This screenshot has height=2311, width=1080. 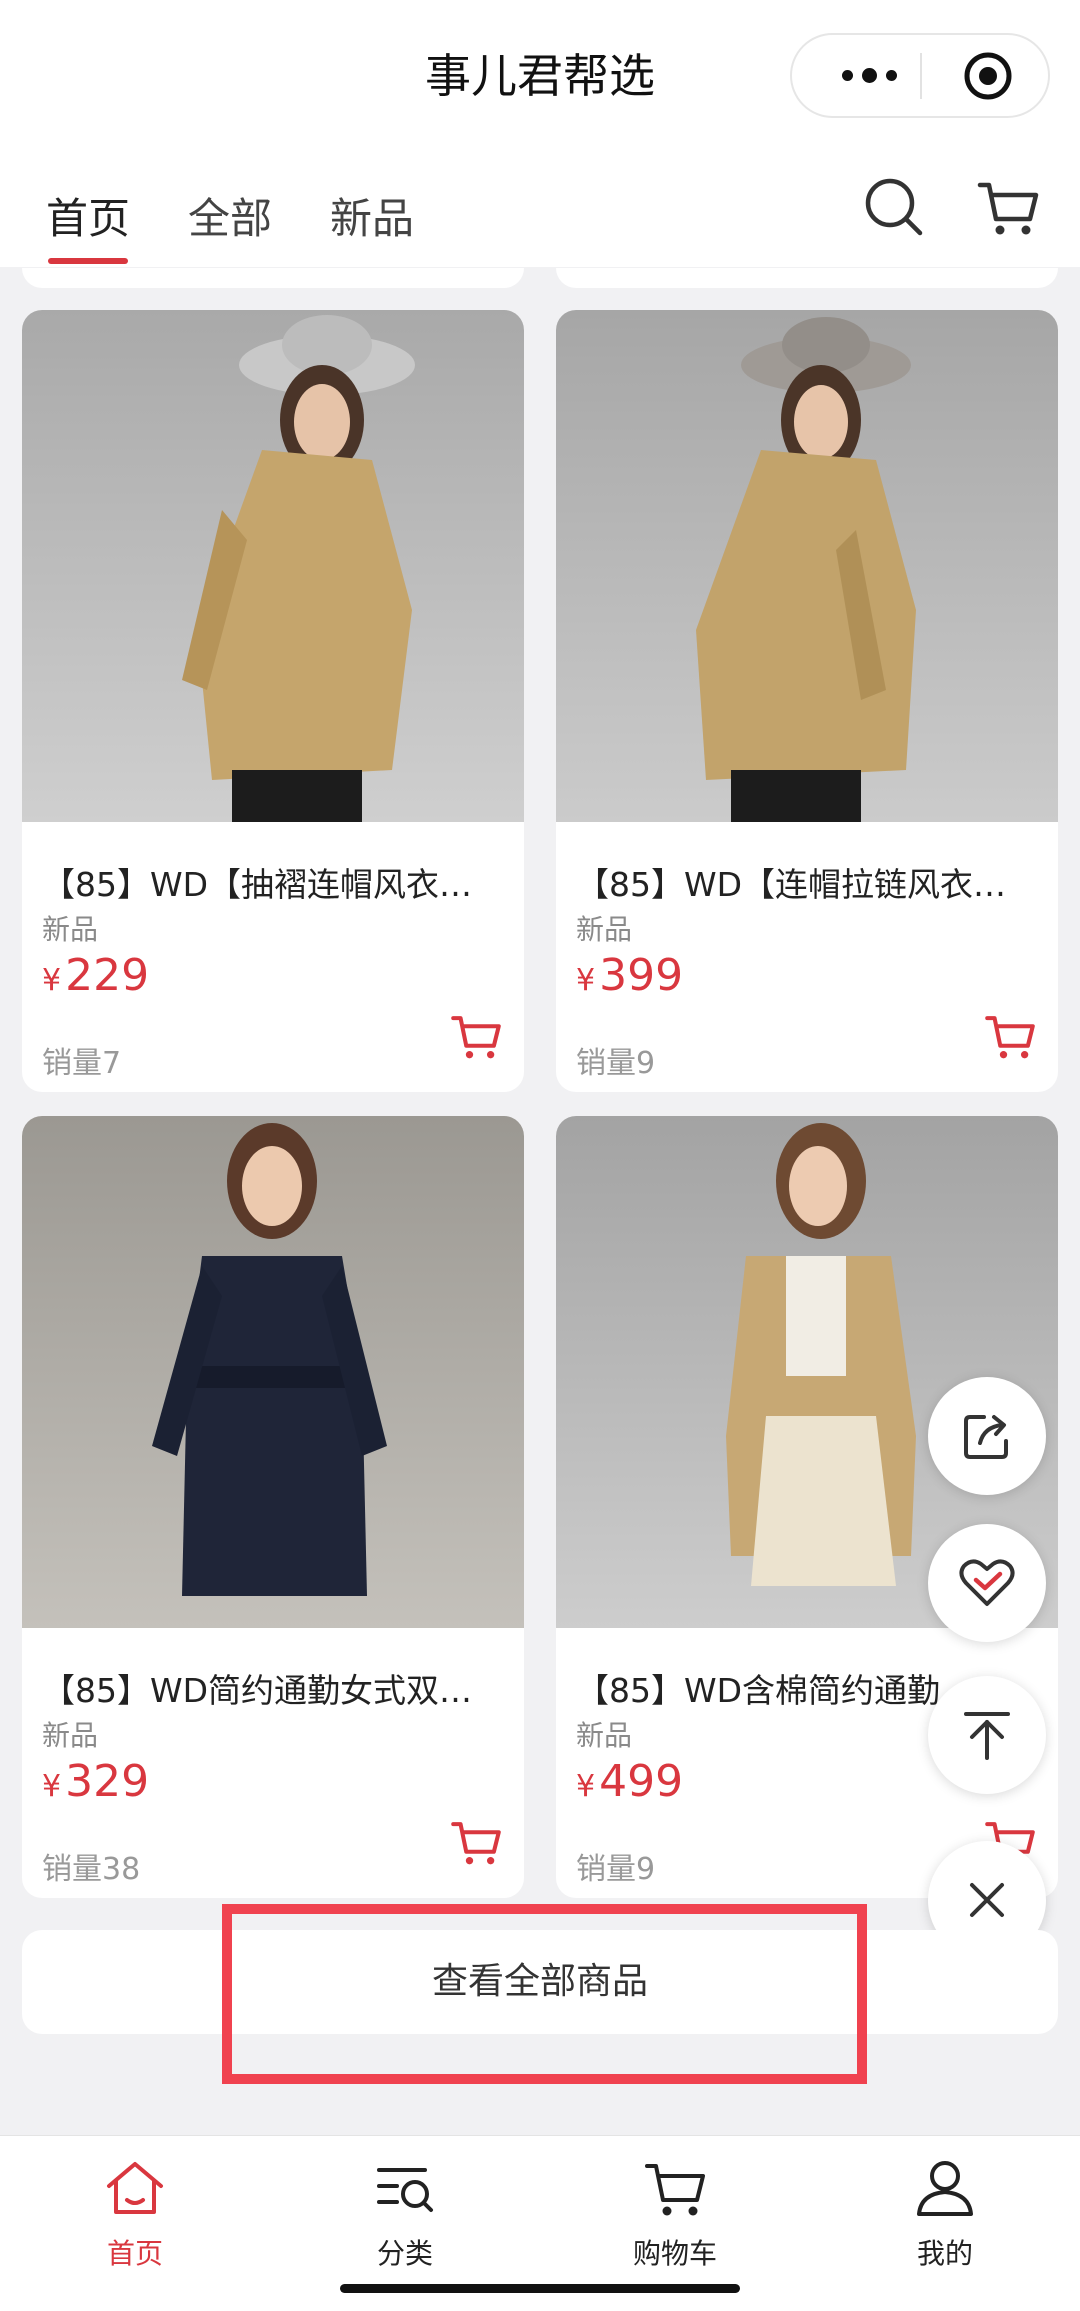 I want to click on product-price: ¥499, so click(x=630, y=1781).